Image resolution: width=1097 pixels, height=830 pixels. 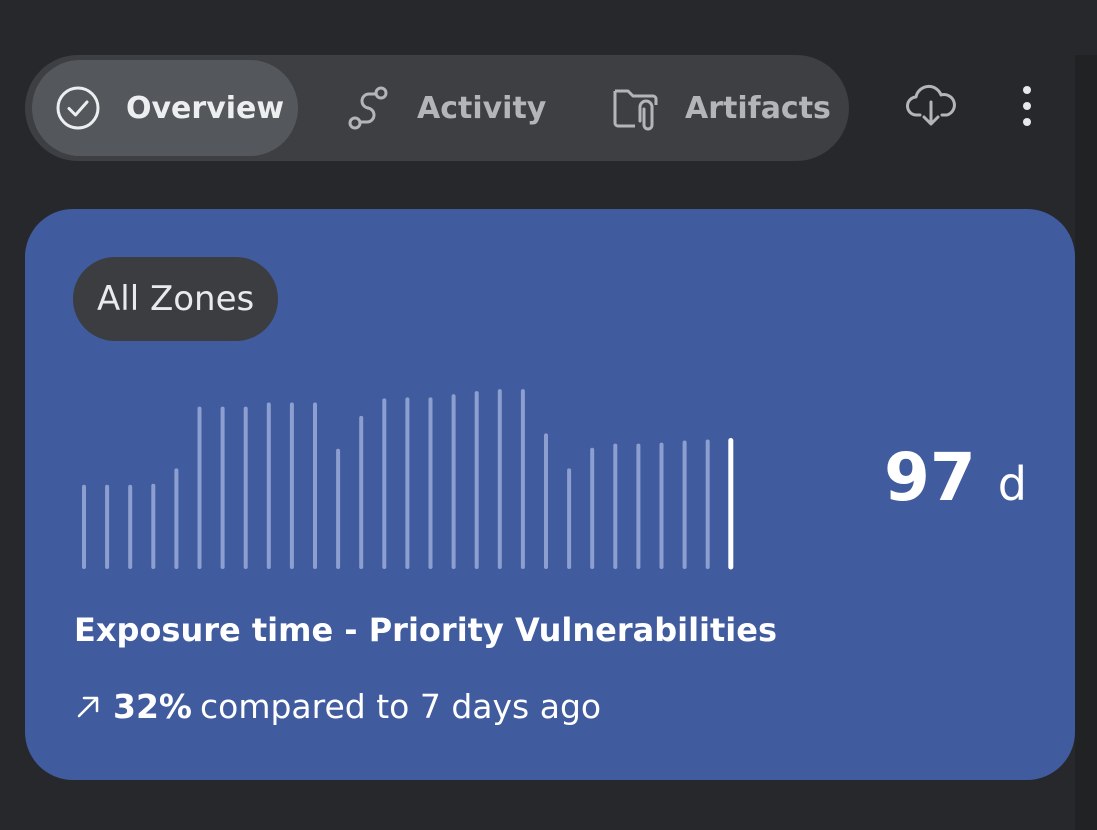 I want to click on tab-label: Overview, so click(x=205, y=108).